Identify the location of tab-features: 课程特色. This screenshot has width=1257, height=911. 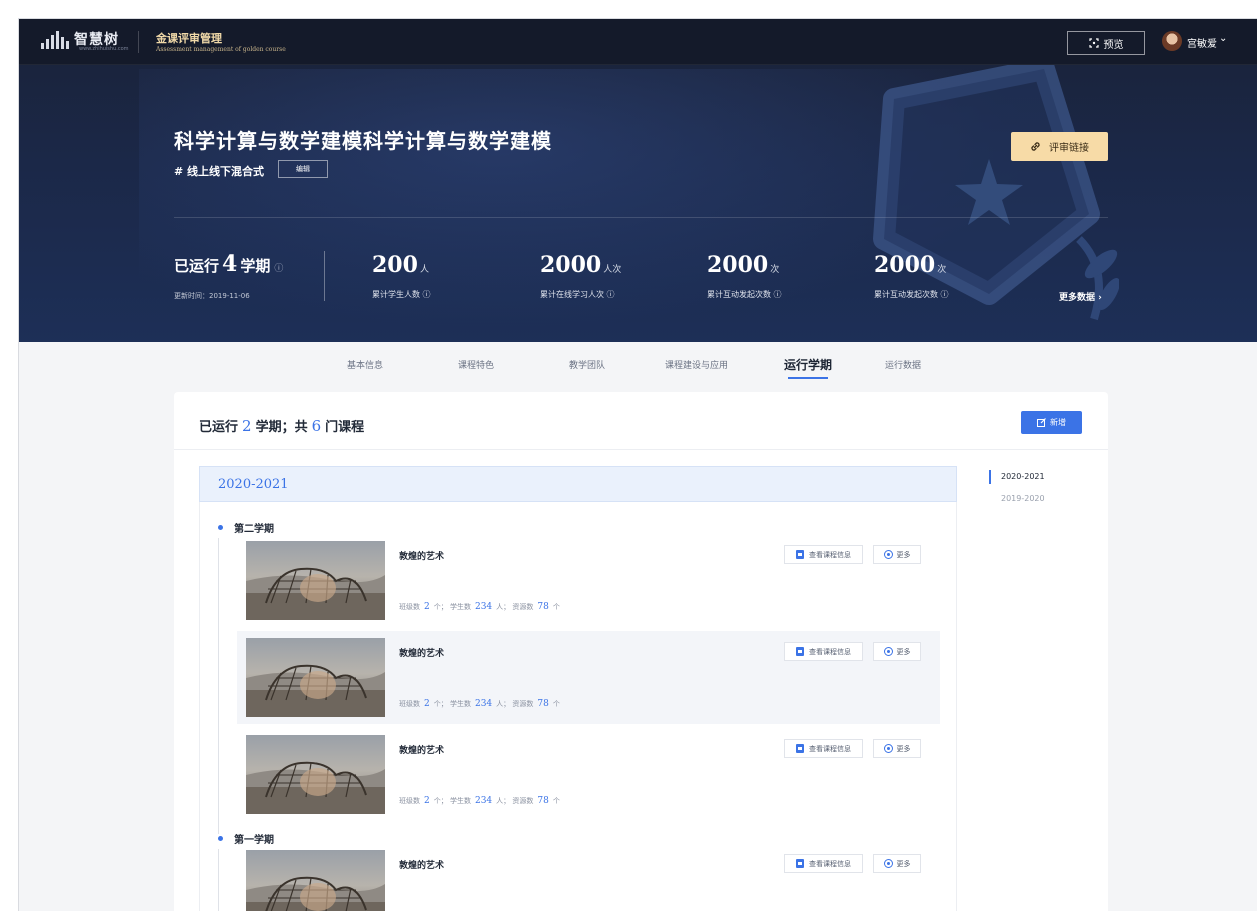
(476, 364).